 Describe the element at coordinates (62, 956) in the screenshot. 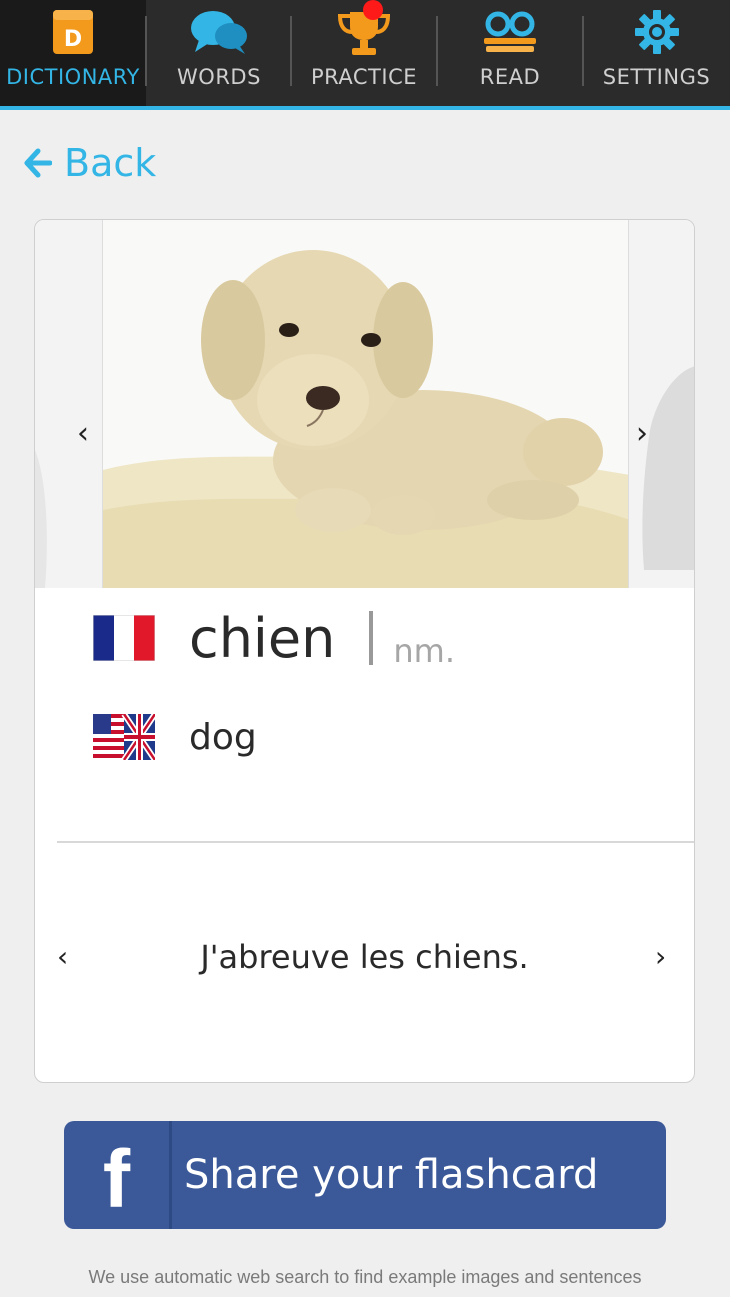

I see `sentence-prev-arrow: ‹` at that location.